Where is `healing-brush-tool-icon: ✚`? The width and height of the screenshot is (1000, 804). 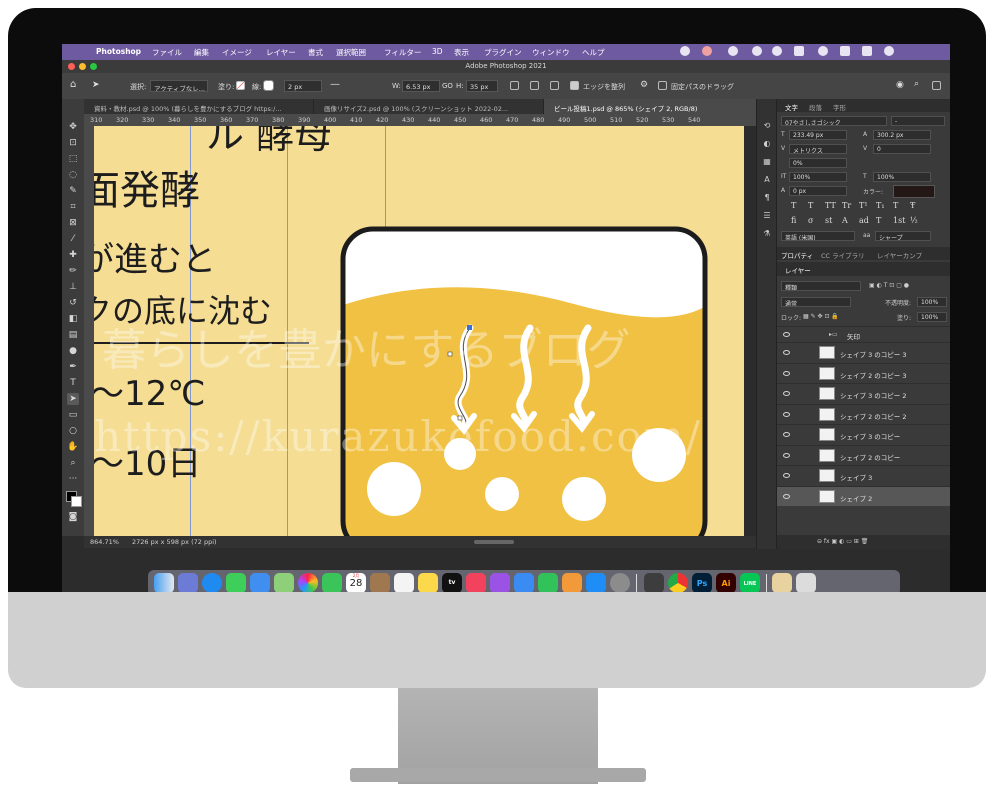 healing-brush-tool-icon: ✚ is located at coordinates (73, 255).